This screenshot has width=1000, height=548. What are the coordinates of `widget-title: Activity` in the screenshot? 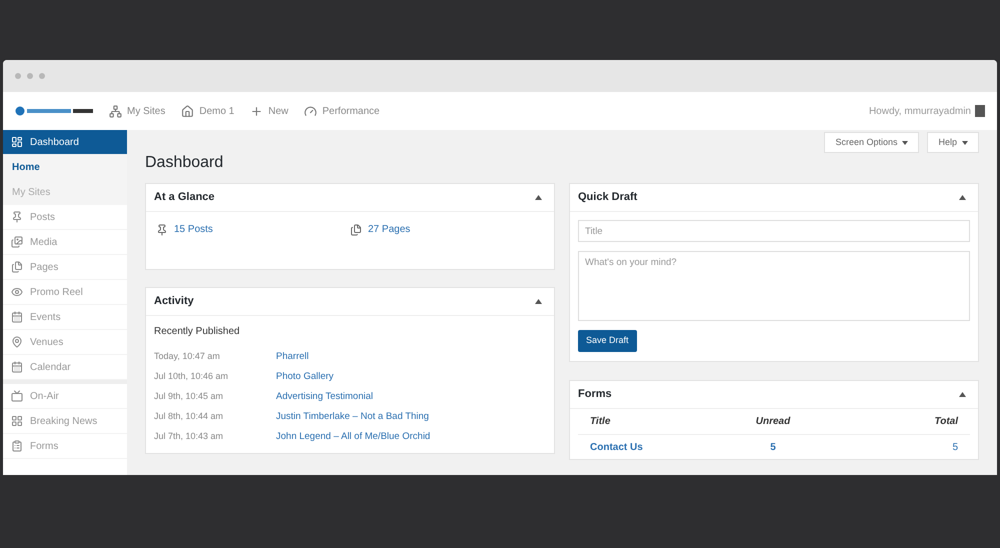 It's located at (174, 302).